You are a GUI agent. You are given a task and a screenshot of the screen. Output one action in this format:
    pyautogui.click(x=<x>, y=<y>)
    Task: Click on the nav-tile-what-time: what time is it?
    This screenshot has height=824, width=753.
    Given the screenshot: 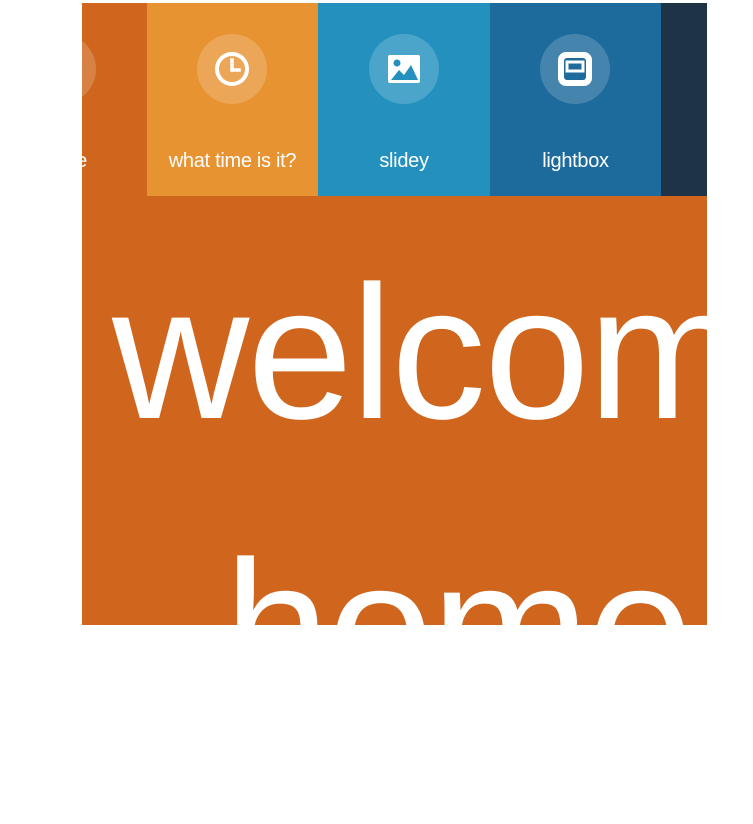 What is the action you would take?
    pyautogui.click(x=232, y=99)
    